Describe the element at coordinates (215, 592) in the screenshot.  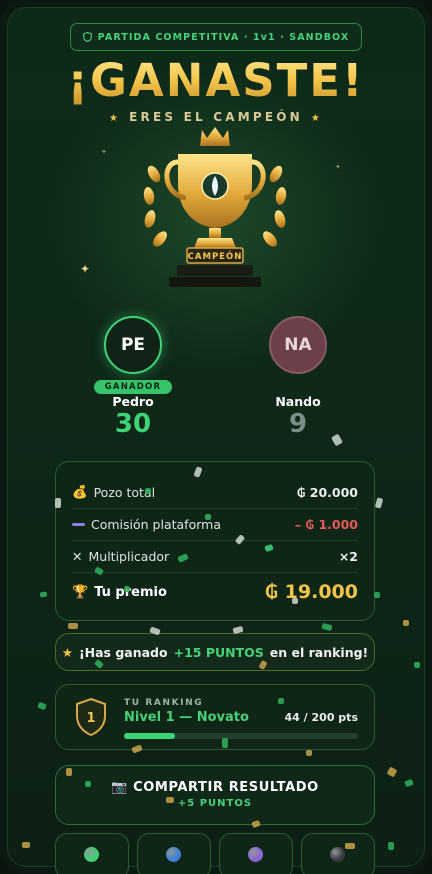
I see `prize-row-total: 🏆 Tu premio ₲ 19.000` at that location.